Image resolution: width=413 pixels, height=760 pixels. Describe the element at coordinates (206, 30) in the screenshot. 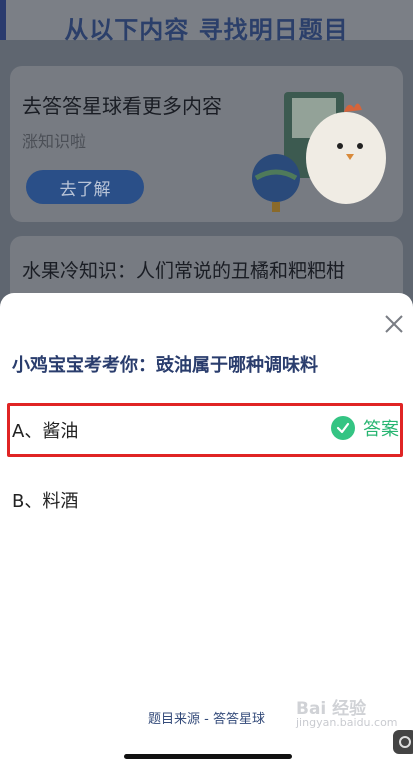

I see `section-heading: 从以下内容 寻找明日题目` at that location.